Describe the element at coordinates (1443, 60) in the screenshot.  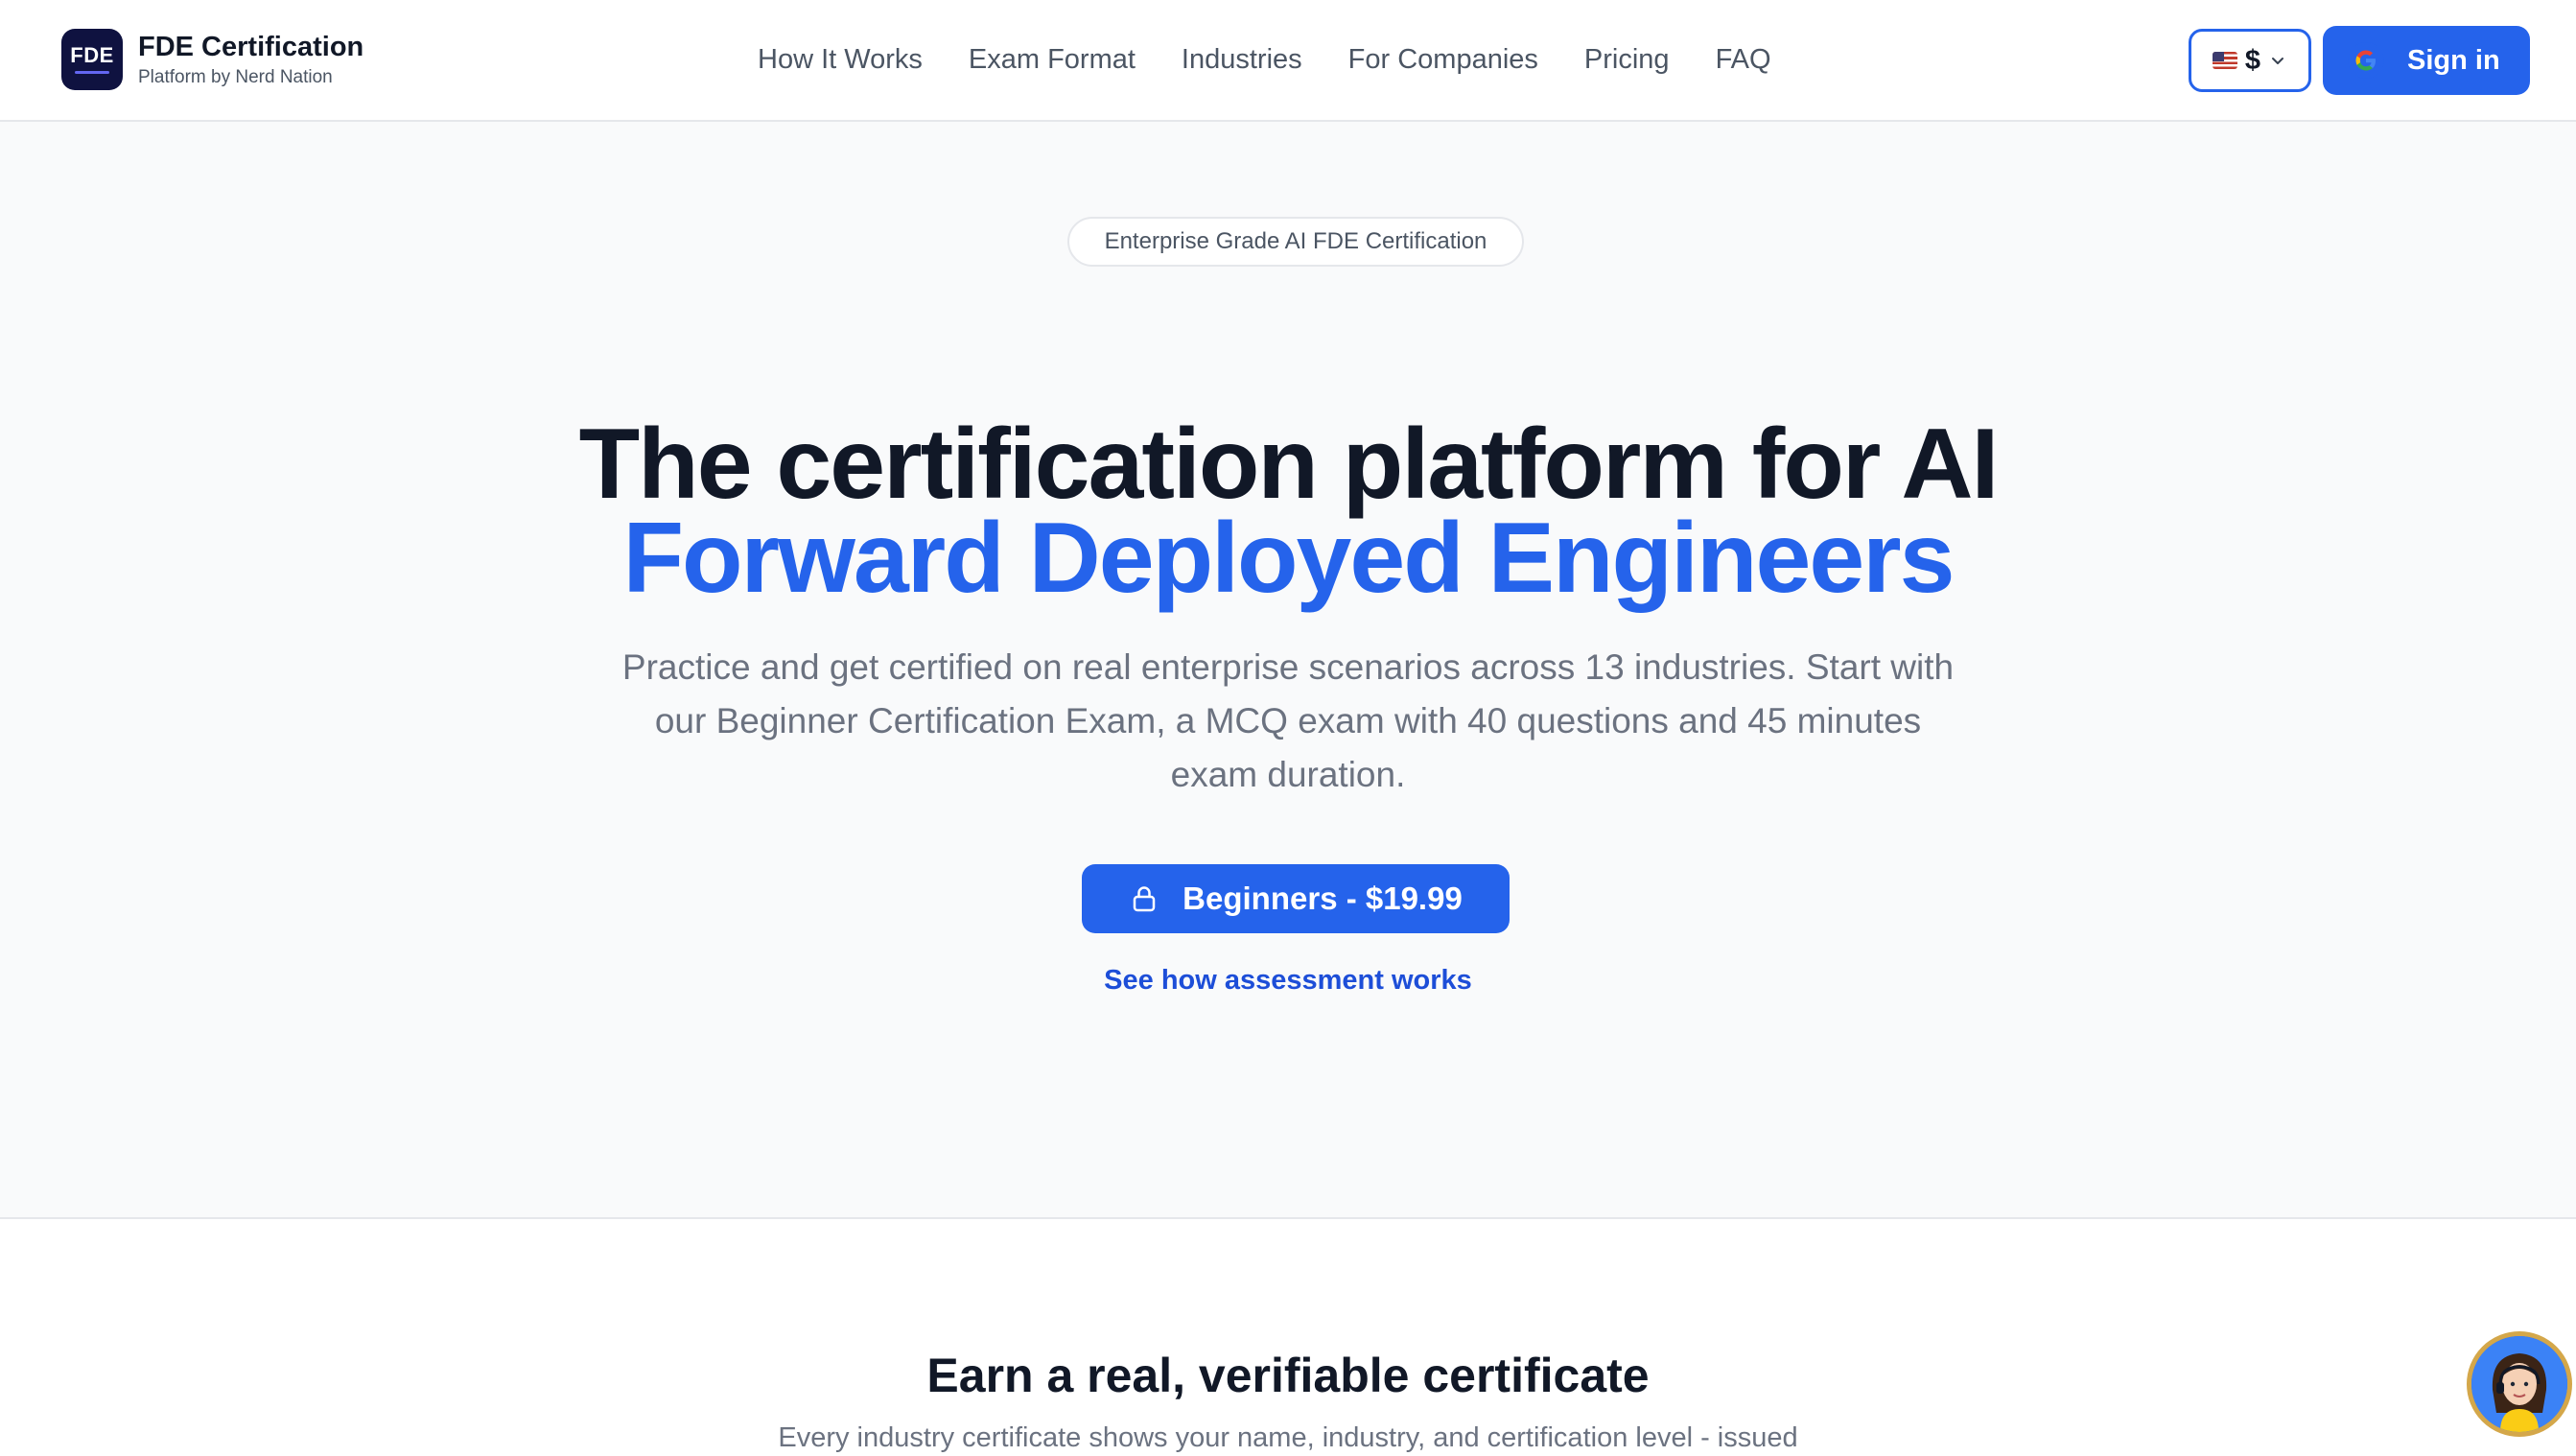
I see `nav-for-companies: For Companies` at that location.